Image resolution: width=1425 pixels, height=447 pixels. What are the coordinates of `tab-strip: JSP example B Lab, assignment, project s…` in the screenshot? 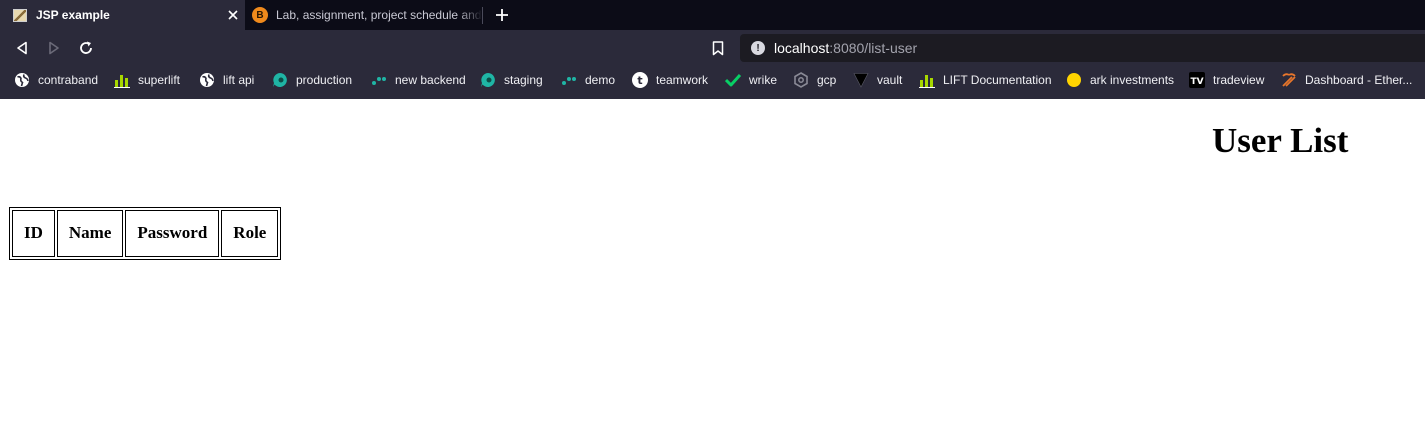 It's located at (712, 15).